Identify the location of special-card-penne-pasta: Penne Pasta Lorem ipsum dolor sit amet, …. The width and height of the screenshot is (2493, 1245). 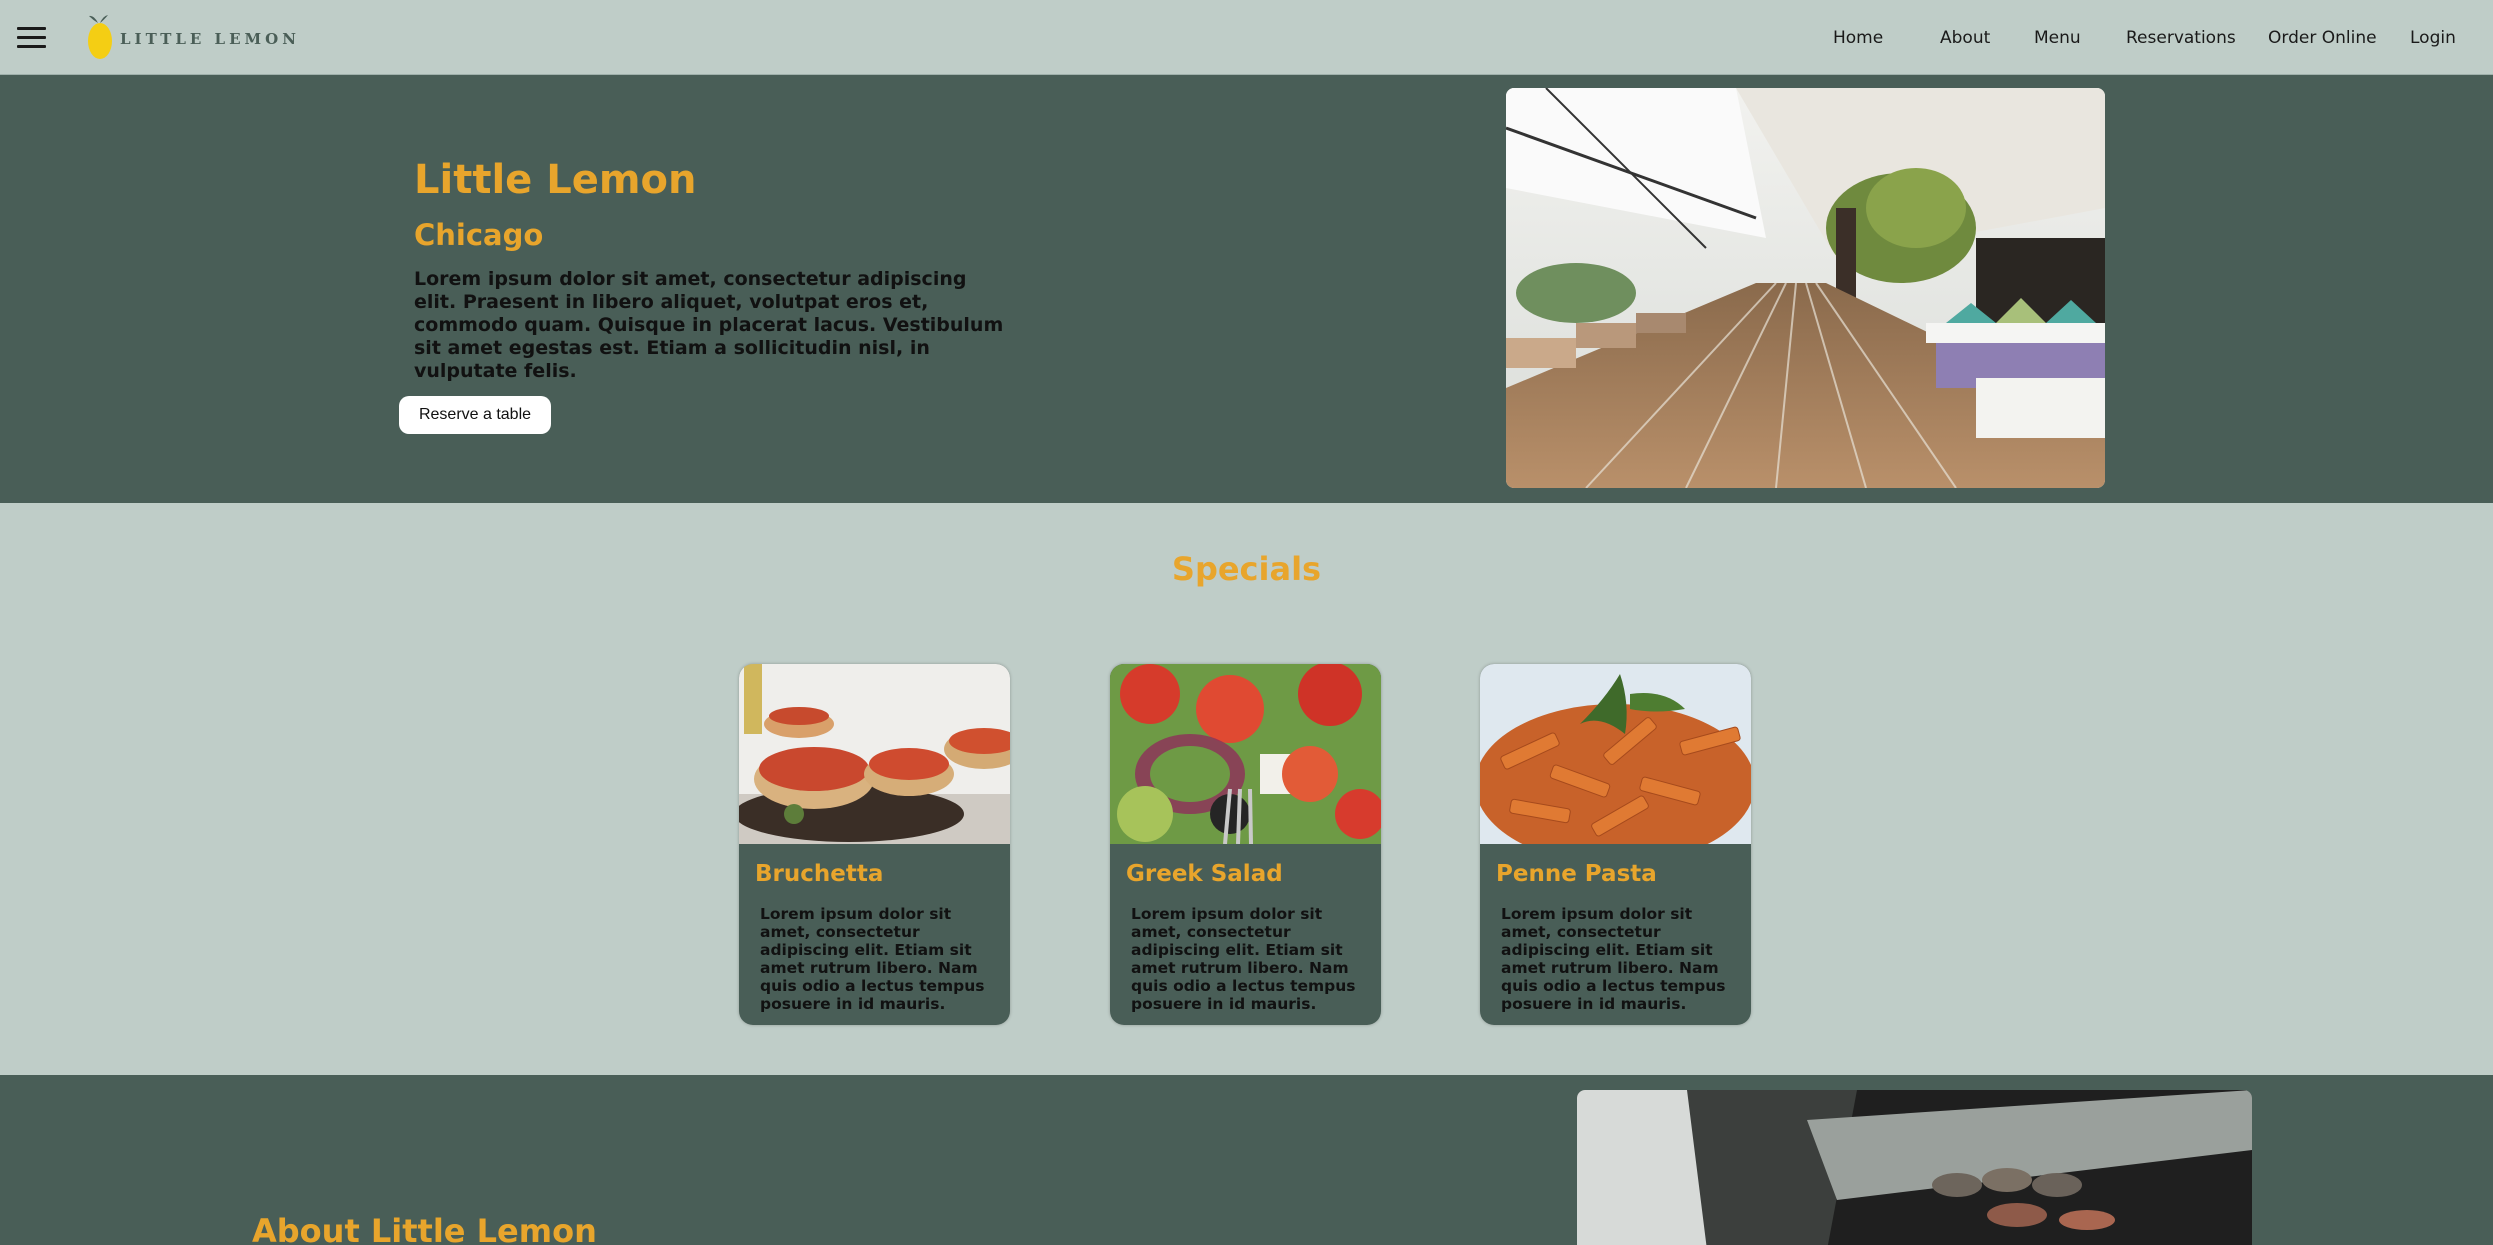
(1615, 844).